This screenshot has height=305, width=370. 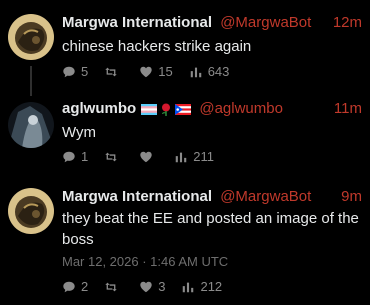 What do you see at coordinates (85, 286) in the screenshot?
I see `reply-count: 2` at bounding box center [85, 286].